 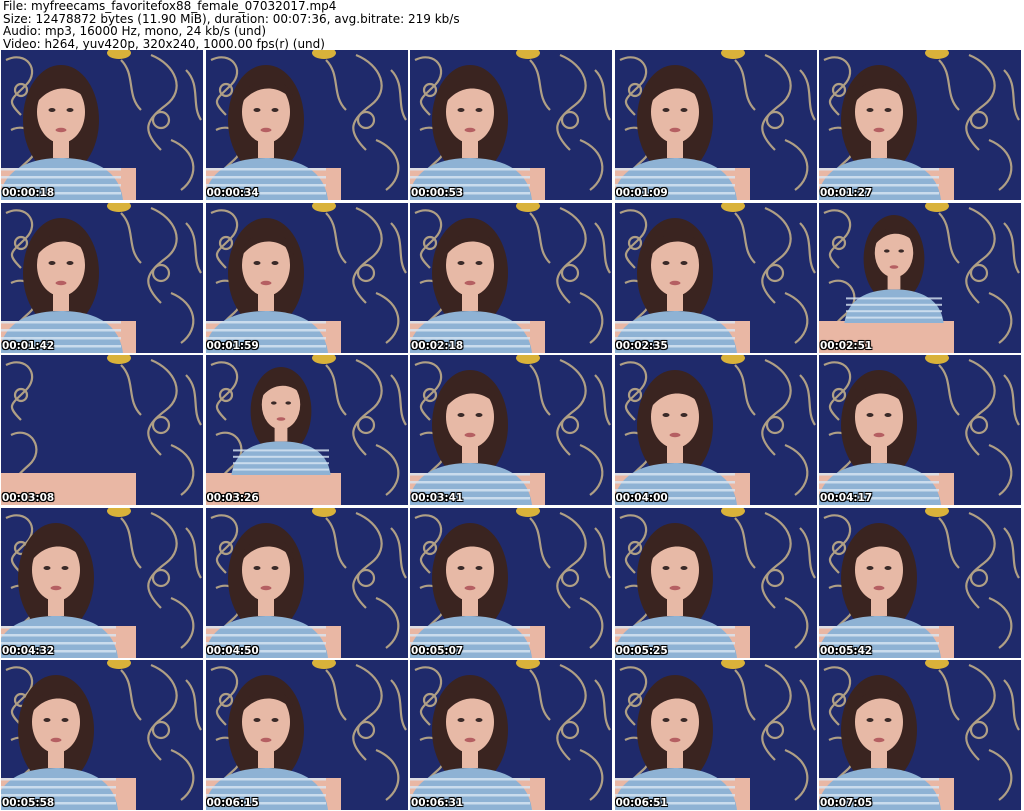 I want to click on thumbnail-frame: 00:04:17, so click(x=920, y=430).